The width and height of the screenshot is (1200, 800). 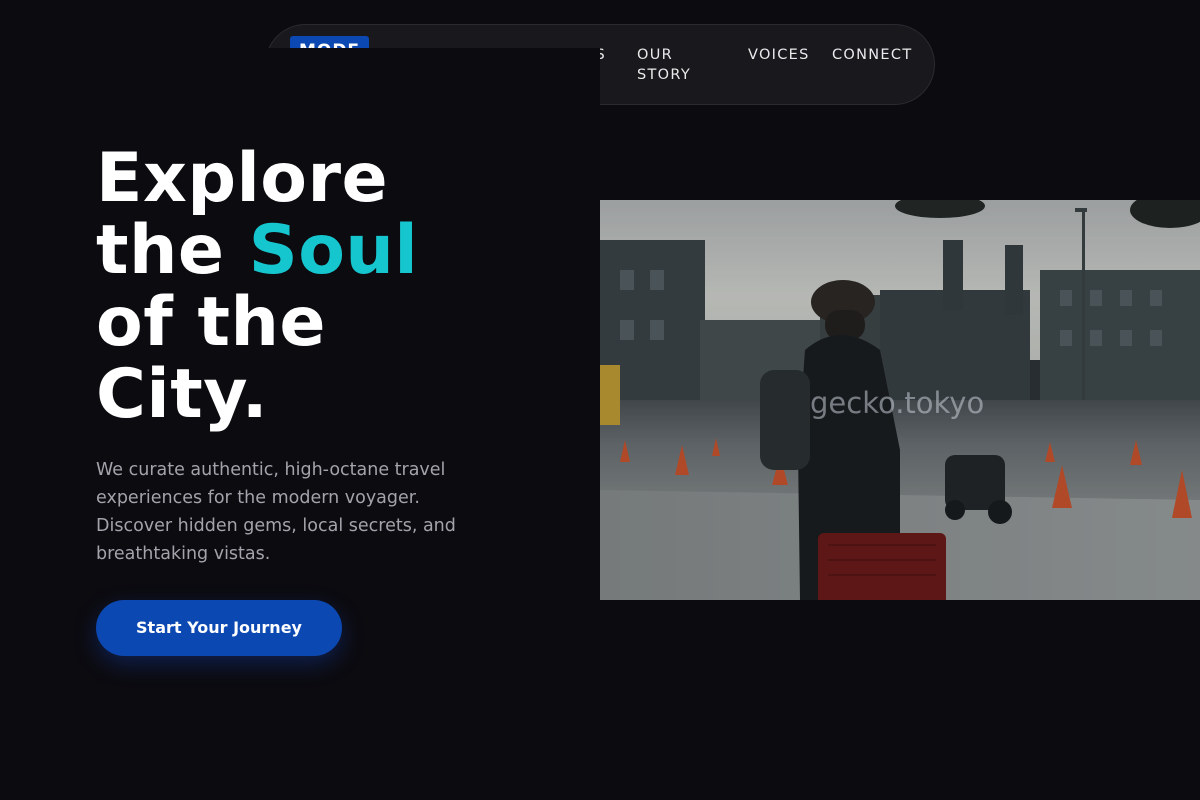 I want to click on hero-title: Explore the Soul of the City., so click(x=257, y=287).